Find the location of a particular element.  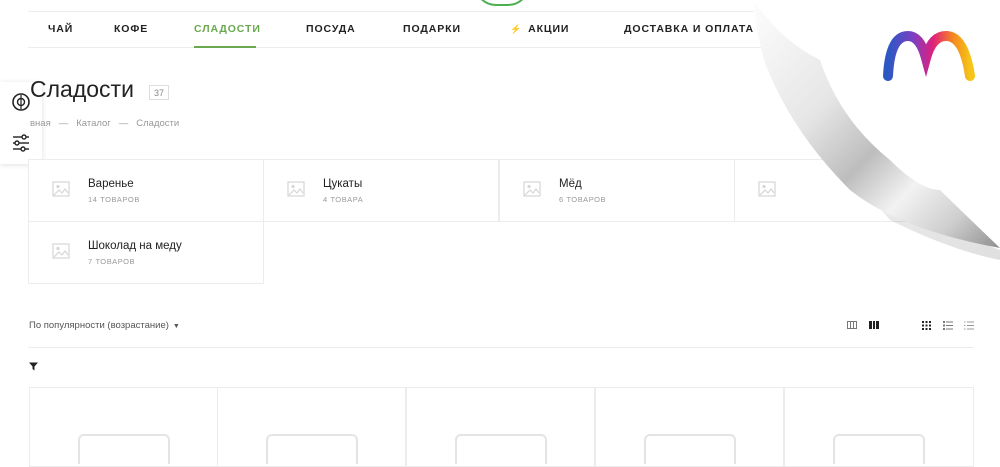

active-nav-indicator is located at coordinates (225, 47).